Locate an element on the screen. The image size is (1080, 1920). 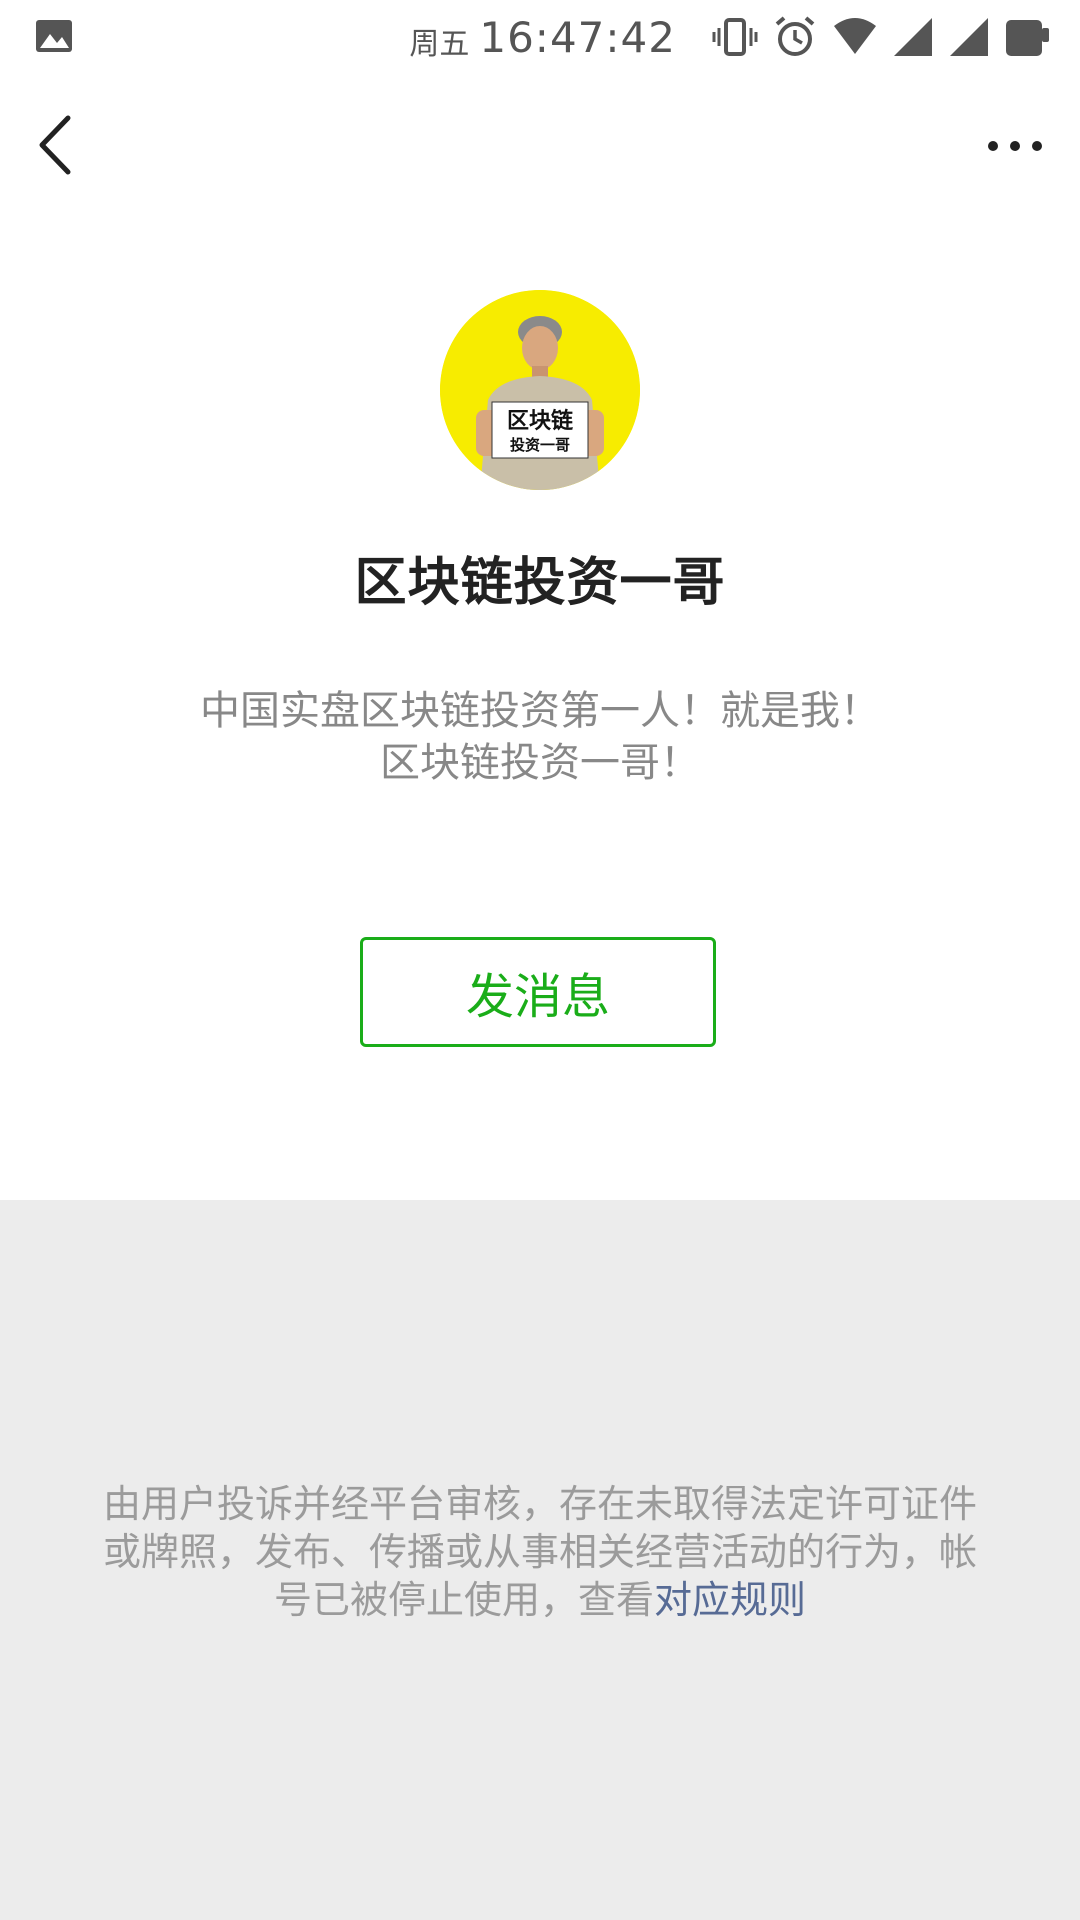
avatar: 区块链 投资一哥 is located at coordinates (540, 390).